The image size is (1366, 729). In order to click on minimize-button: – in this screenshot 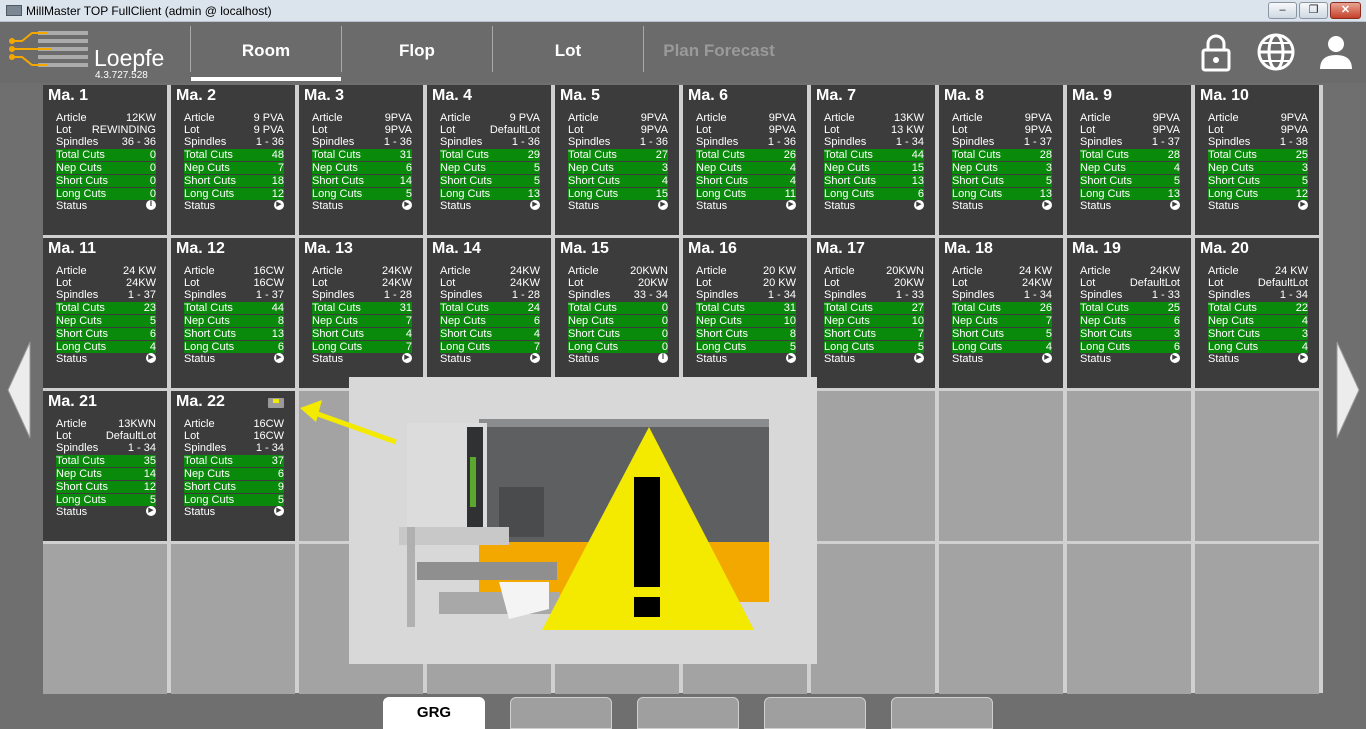, I will do `click(1282, 10)`.